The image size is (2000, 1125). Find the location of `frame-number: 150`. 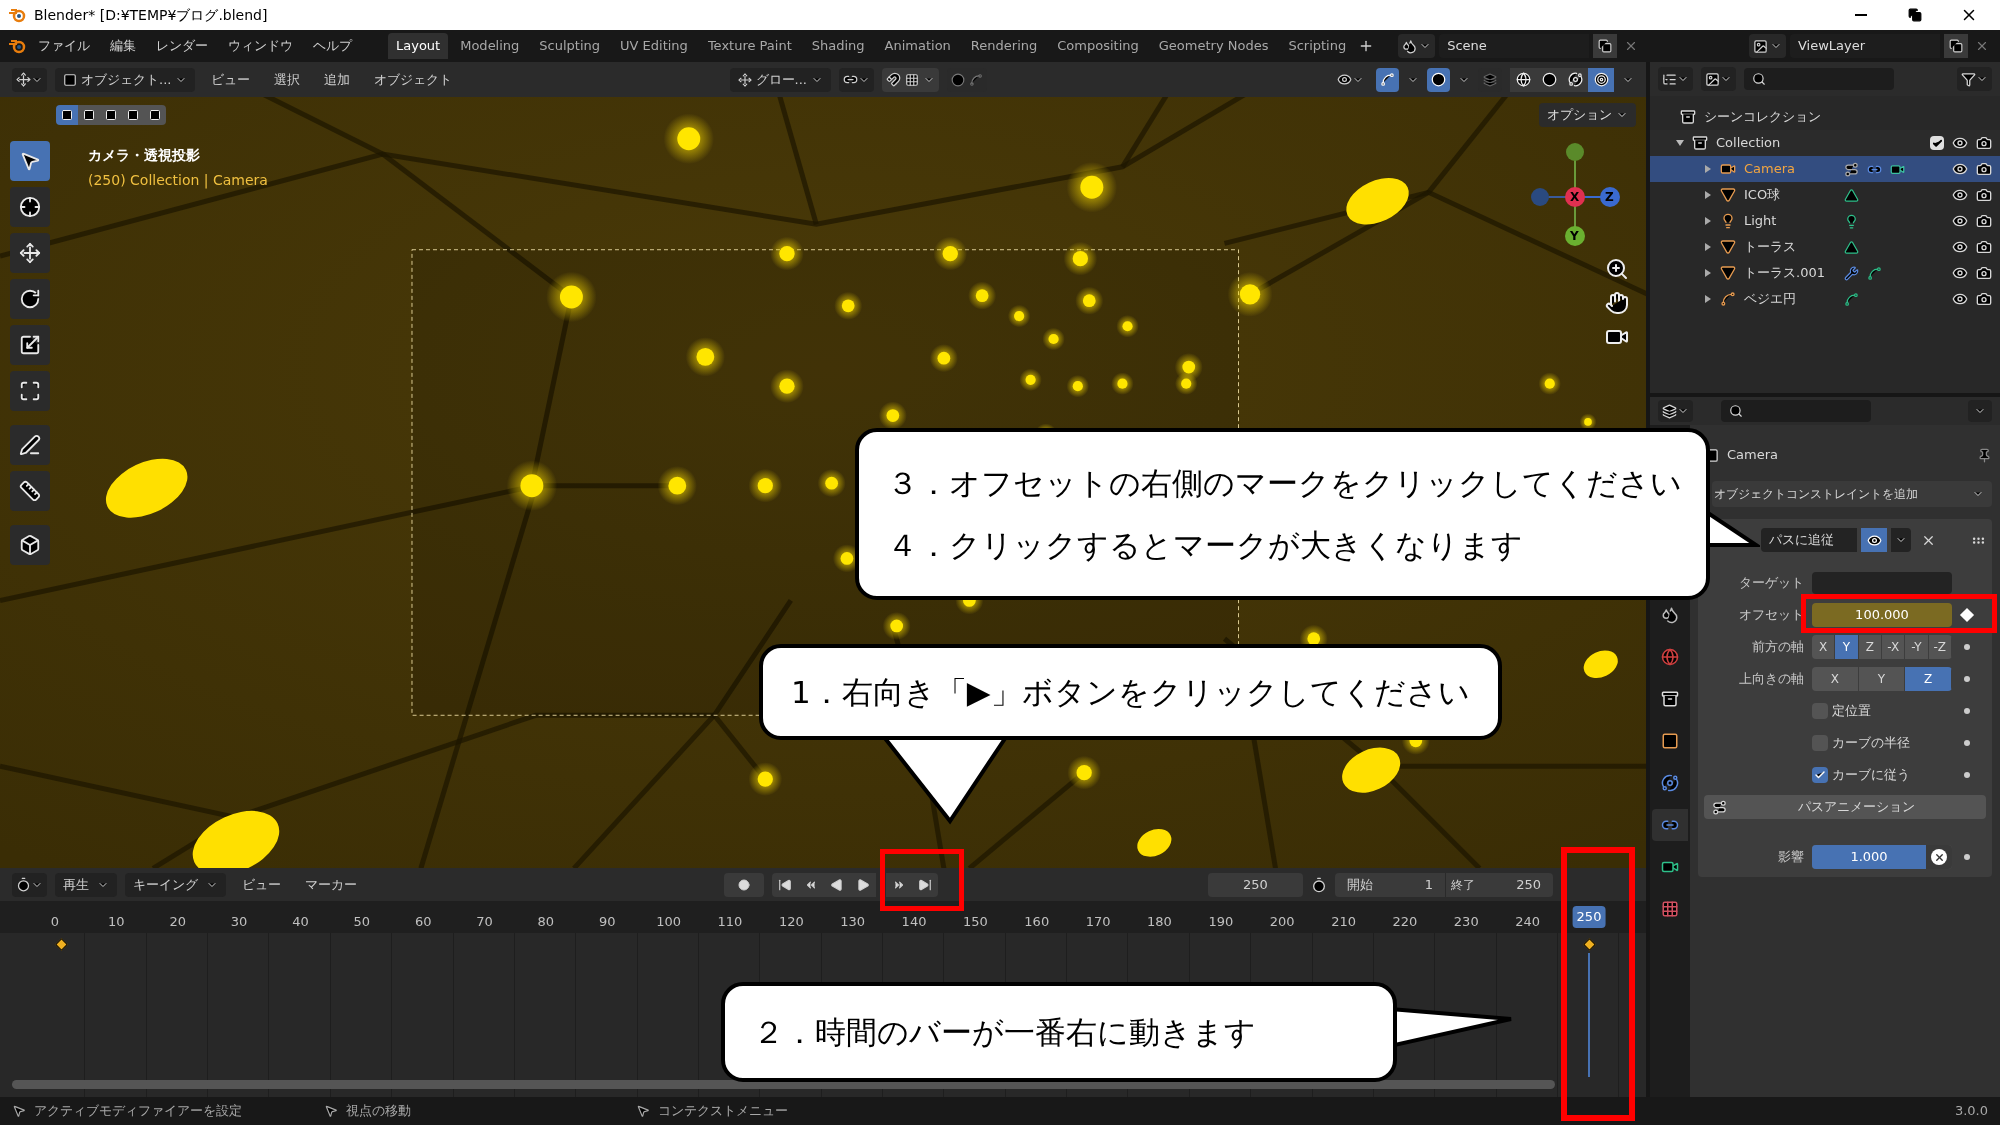

frame-number: 150 is located at coordinates (975, 922).